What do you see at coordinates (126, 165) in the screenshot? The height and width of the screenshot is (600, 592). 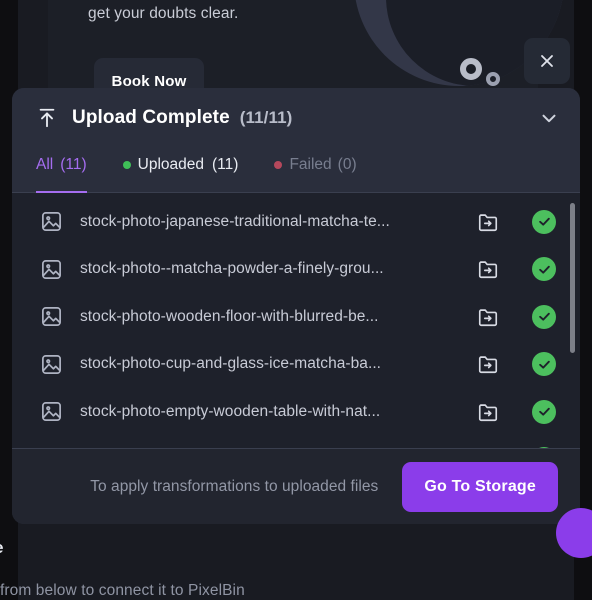 I see `status-dot-uploaded` at bounding box center [126, 165].